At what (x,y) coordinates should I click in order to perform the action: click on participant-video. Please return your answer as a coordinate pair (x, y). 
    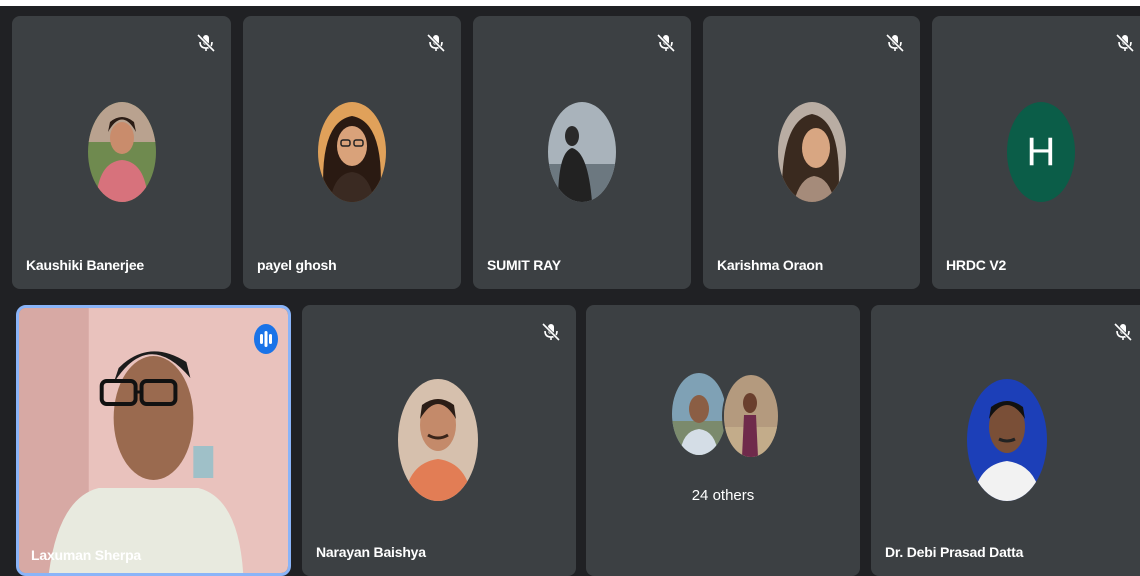
    Looking at the image, I should click on (153, 440).